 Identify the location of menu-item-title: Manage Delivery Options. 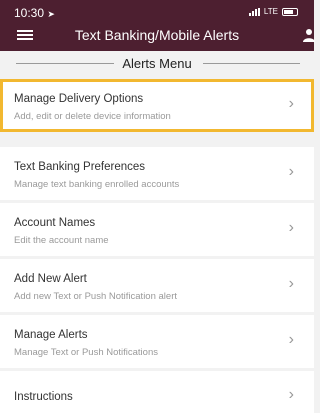
(79, 99).